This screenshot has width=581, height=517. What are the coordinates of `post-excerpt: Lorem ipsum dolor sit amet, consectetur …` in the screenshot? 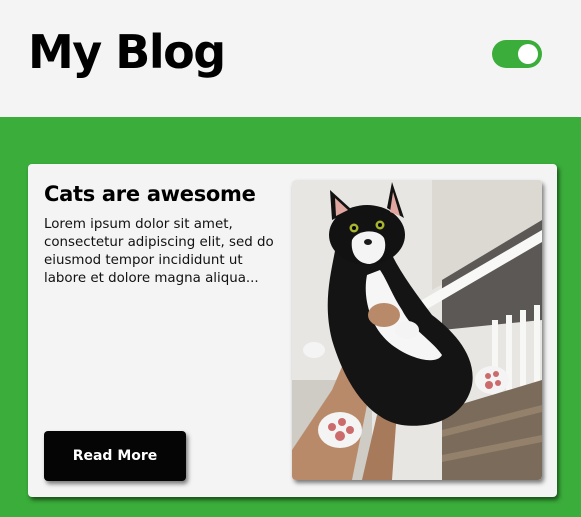 It's located at (159, 251).